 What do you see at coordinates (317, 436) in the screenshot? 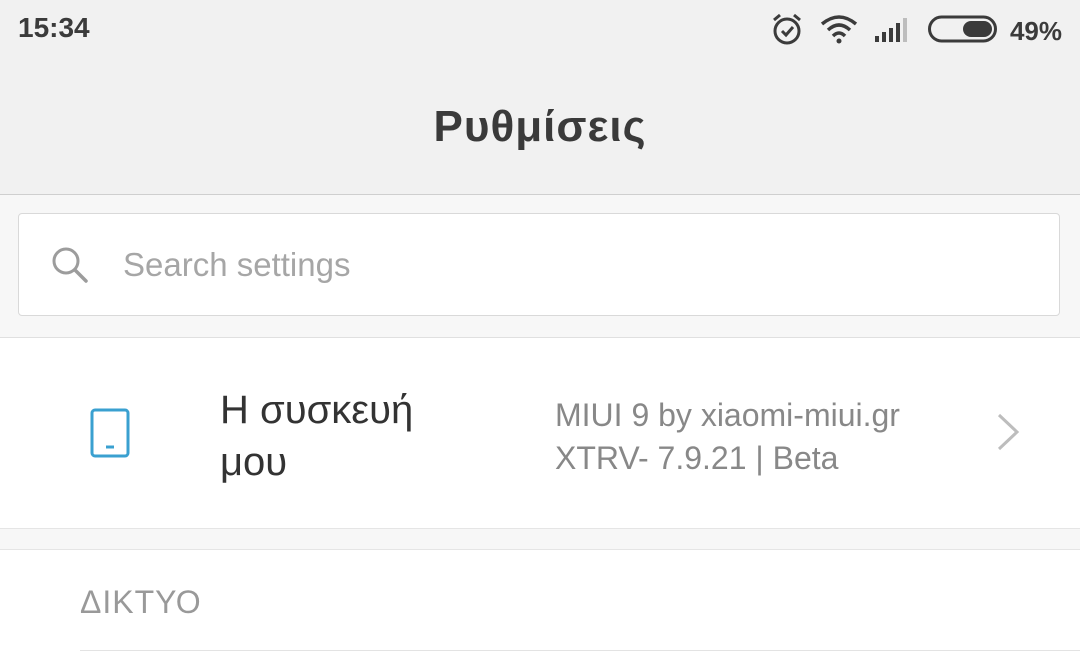
I see `device-label: Η συσκευή μου` at bounding box center [317, 436].